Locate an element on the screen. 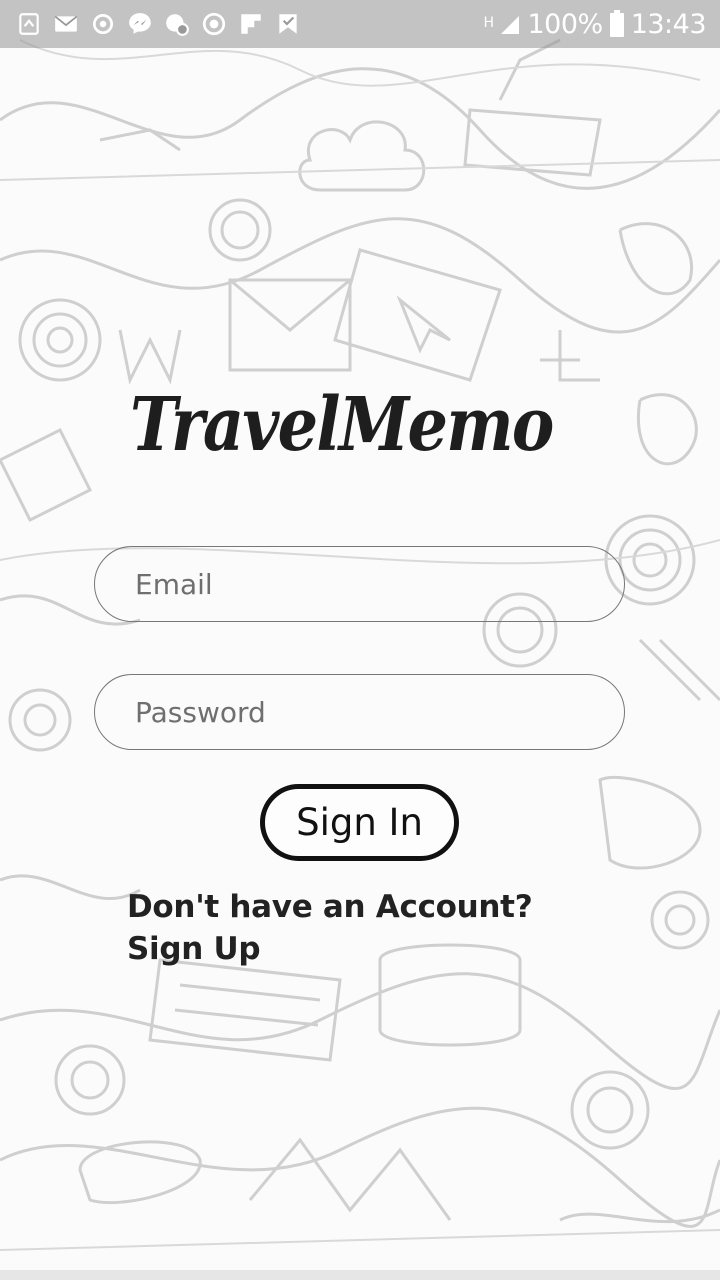 The image size is (720, 1280). bottom-edge is located at coordinates (360, 1275).